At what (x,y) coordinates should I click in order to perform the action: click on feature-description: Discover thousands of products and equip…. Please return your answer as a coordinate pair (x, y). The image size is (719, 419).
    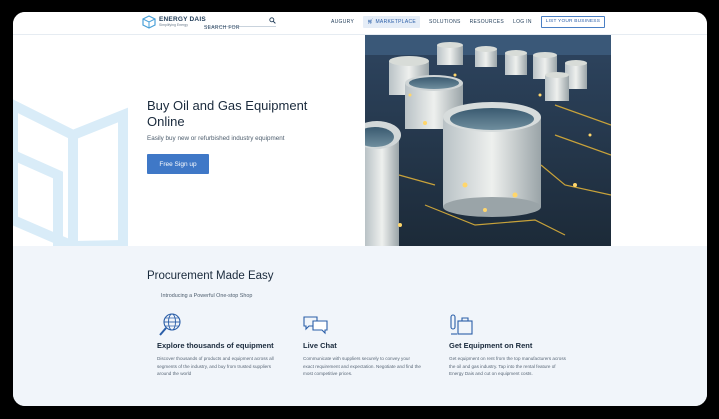
    Looking at the image, I should click on (215, 366).